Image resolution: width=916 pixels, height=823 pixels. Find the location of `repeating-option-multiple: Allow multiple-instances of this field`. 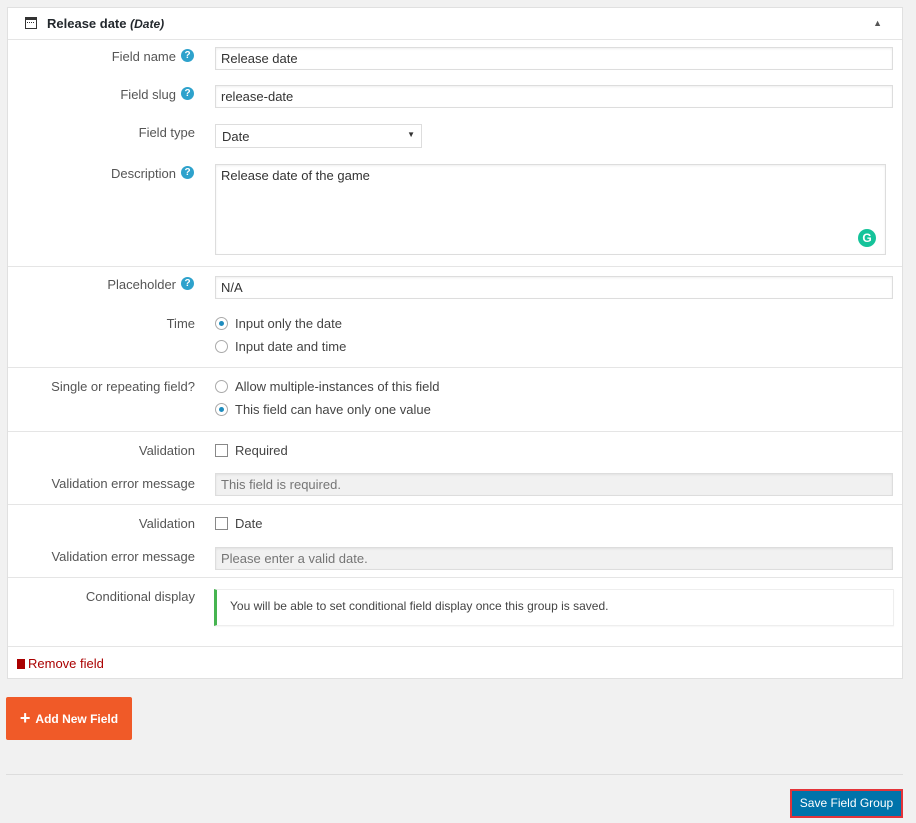

repeating-option-multiple: Allow multiple-instances of this field is located at coordinates (327, 386).